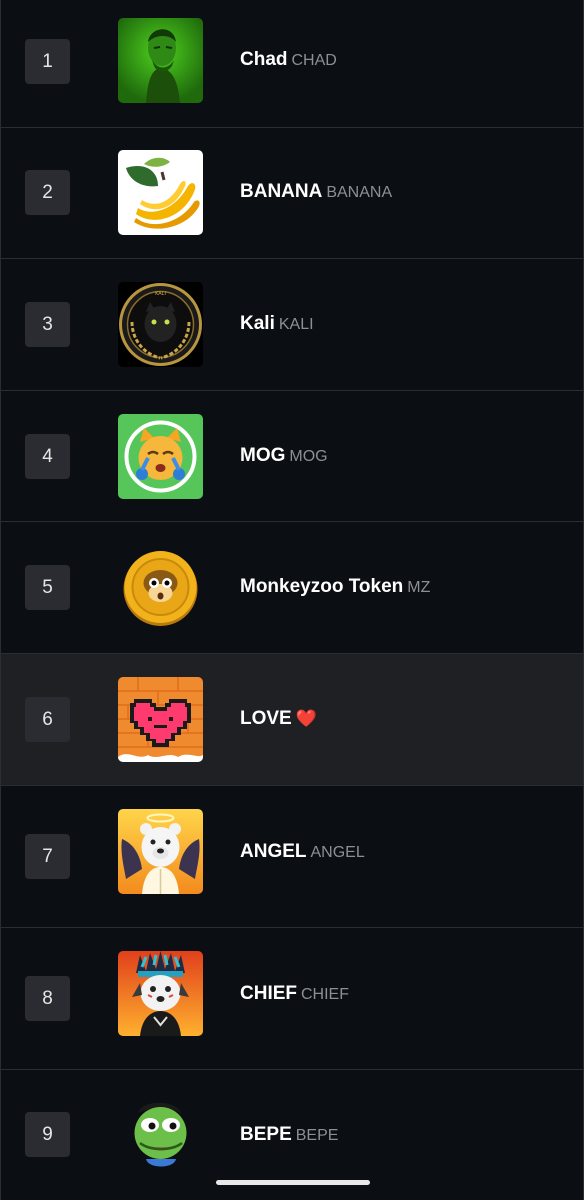 Image resolution: width=584 pixels, height=1200 pixels. What do you see at coordinates (160, 60) in the screenshot?
I see `chad-gigachad-logo` at bounding box center [160, 60].